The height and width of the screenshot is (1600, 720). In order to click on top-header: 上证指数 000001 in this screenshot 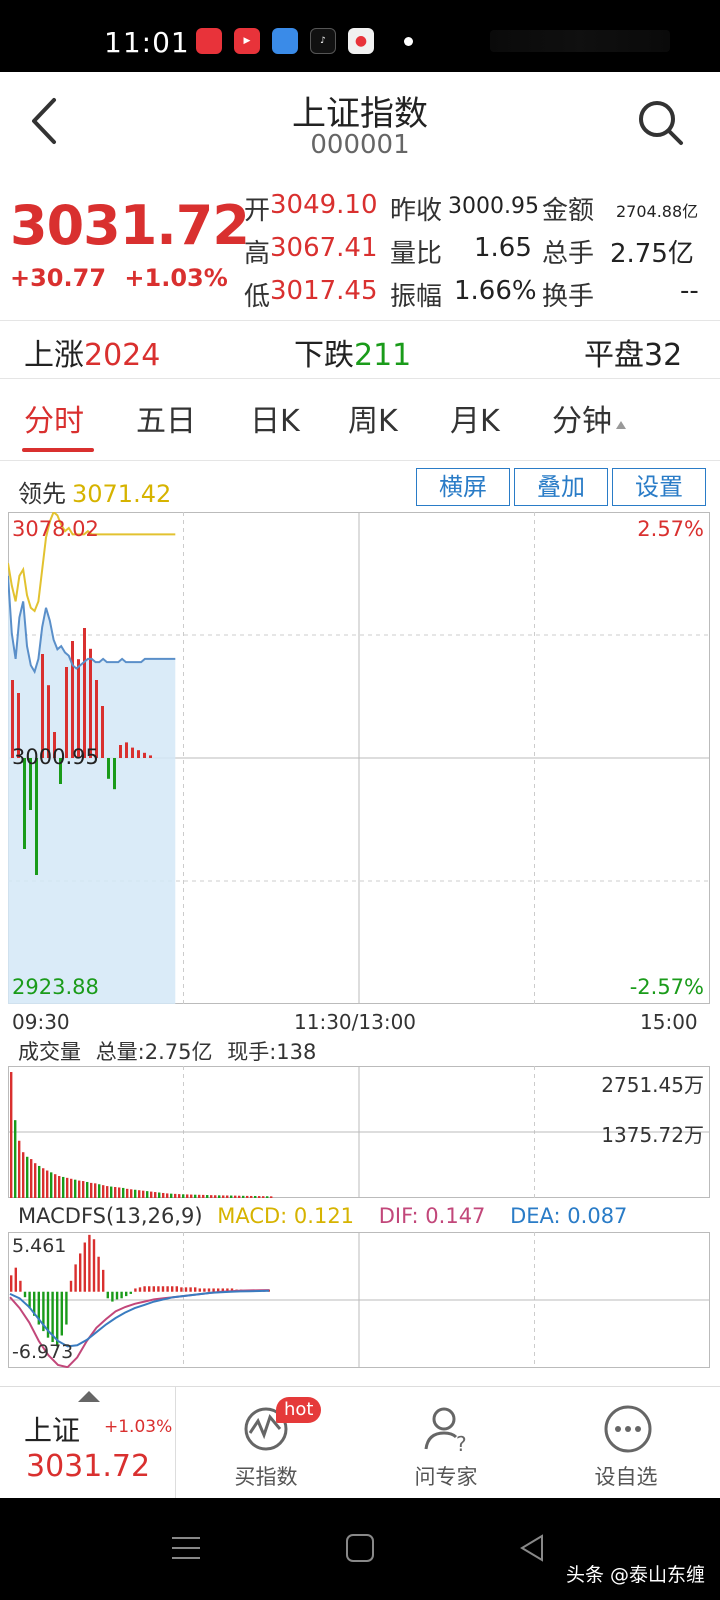, I will do `click(360, 122)`.